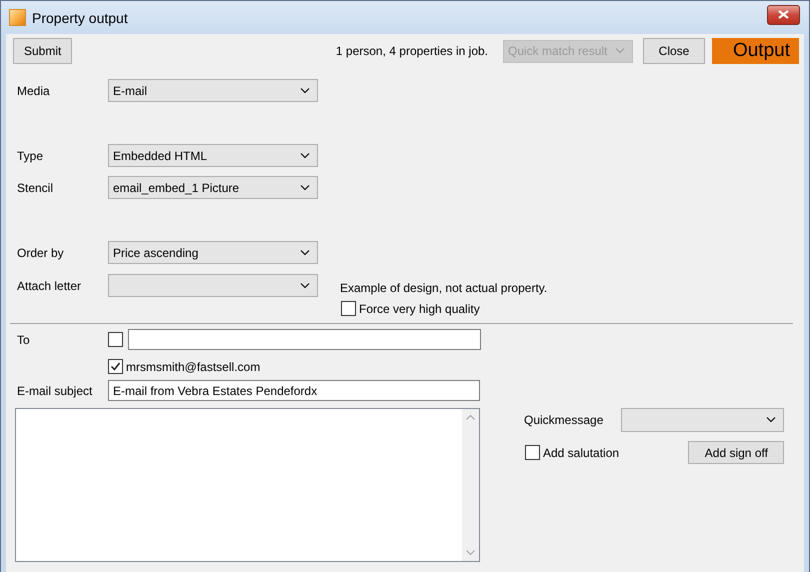 Image resolution: width=810 pixels, height=572 pixels. What do you see at coordinates (49, 285) in the screenshot?
I see `field-label: Attach letter` at bounding box center [49, 285].